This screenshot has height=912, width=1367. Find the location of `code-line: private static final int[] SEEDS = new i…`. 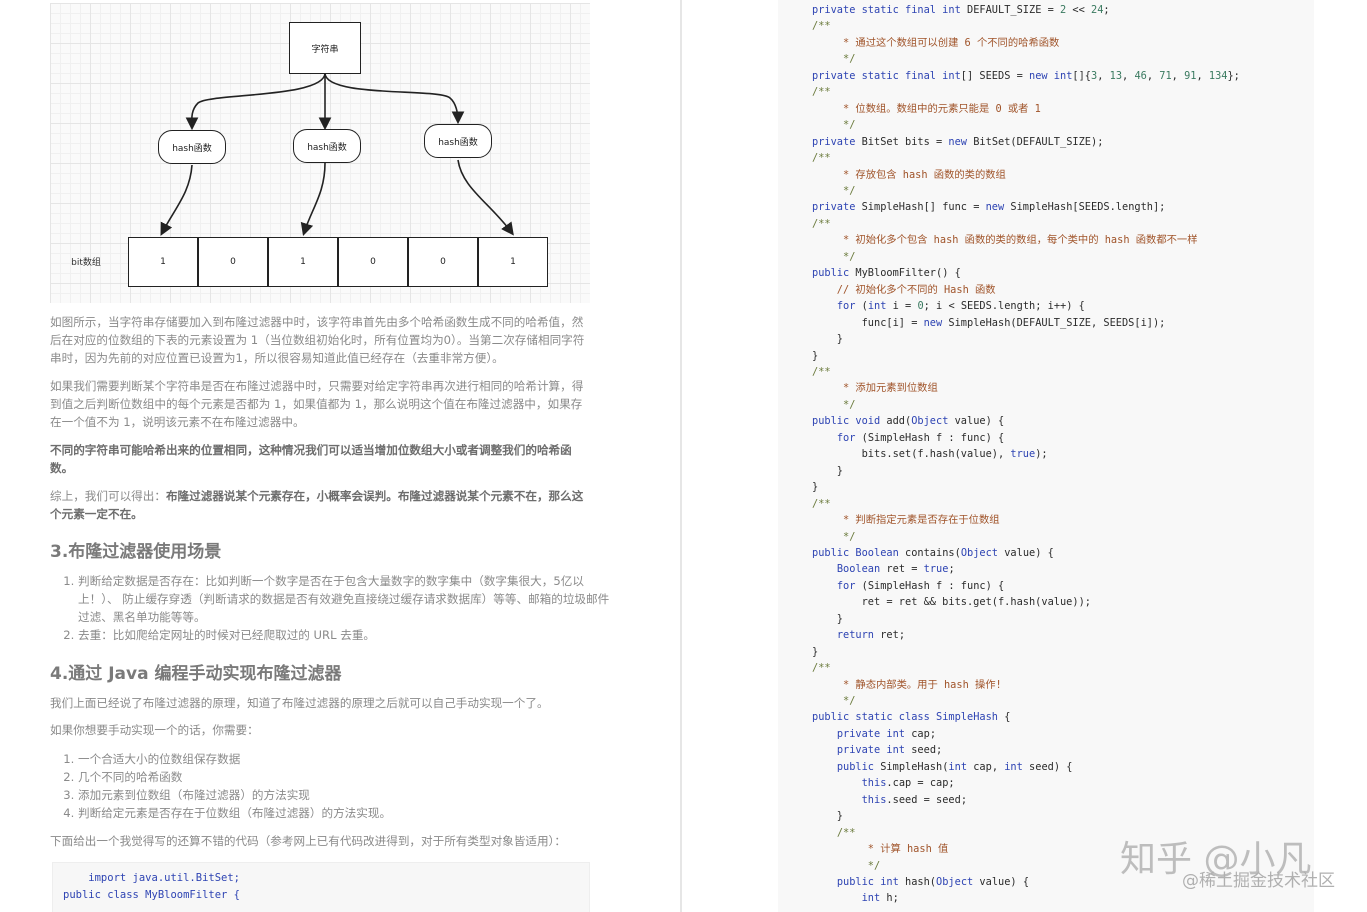

code-line: private static final int[] SEEDS = new i… is located at coordinates (1026, 75).